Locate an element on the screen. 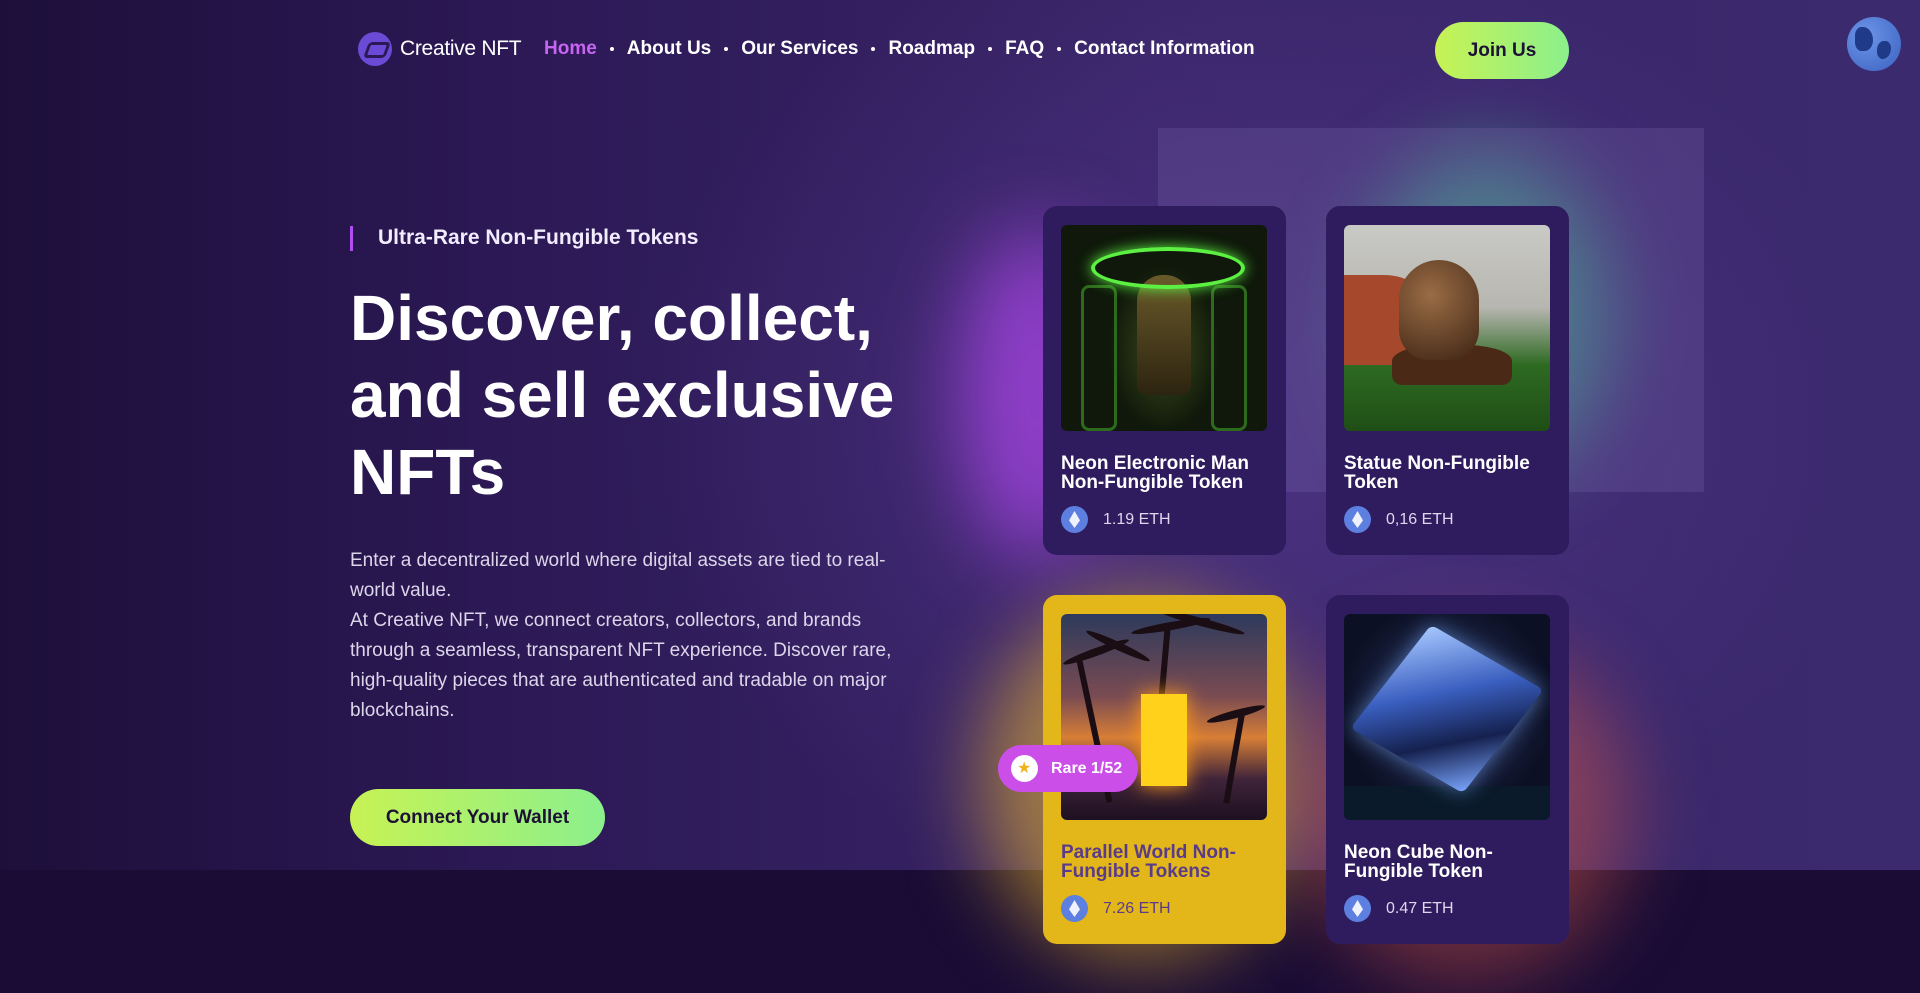 This screenshot has height=993, width=1920. hero-eyebrow: Ultra-Rare Non-Fungible Tokens is located at coordinates (538, 237).